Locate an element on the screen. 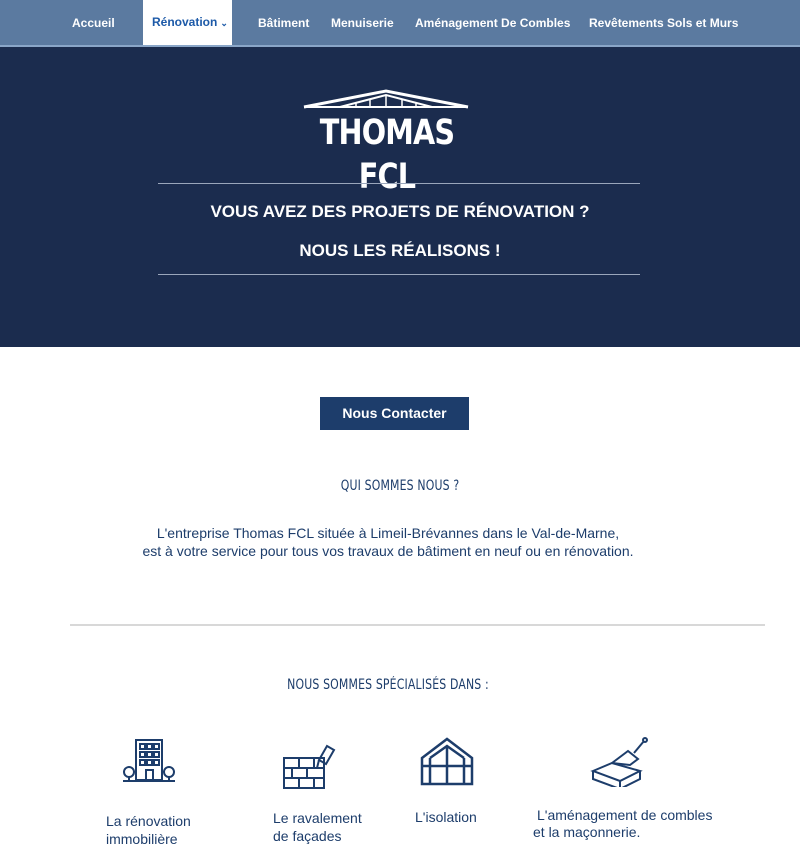  nav-item-accueil: Accueil is located at coordinates (93, 23).